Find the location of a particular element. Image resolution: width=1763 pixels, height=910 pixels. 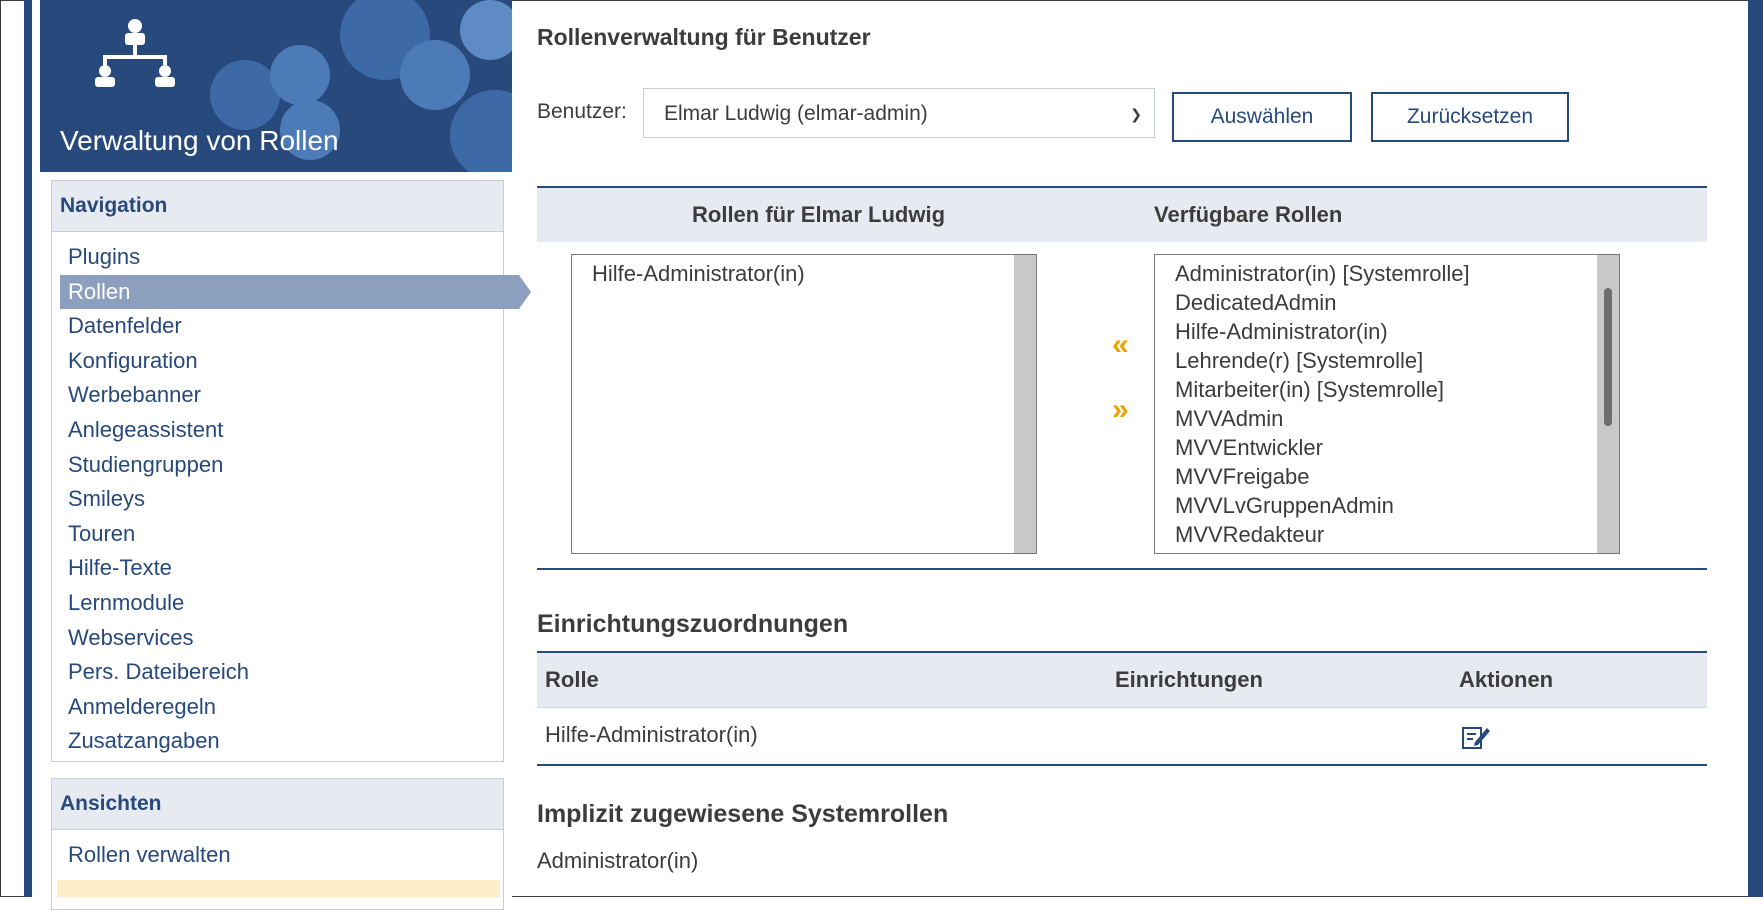

assigned-roles-scrollbar is located at coordinates (1025, 404).